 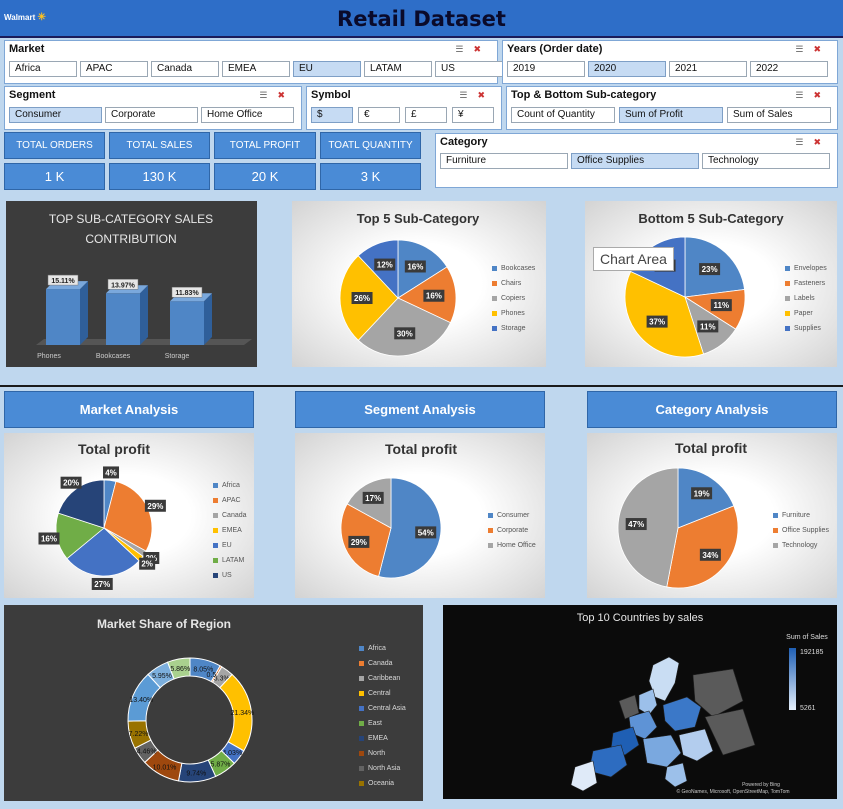 I want to click on market-option-canada: Canada, so click(x=185, y=69).